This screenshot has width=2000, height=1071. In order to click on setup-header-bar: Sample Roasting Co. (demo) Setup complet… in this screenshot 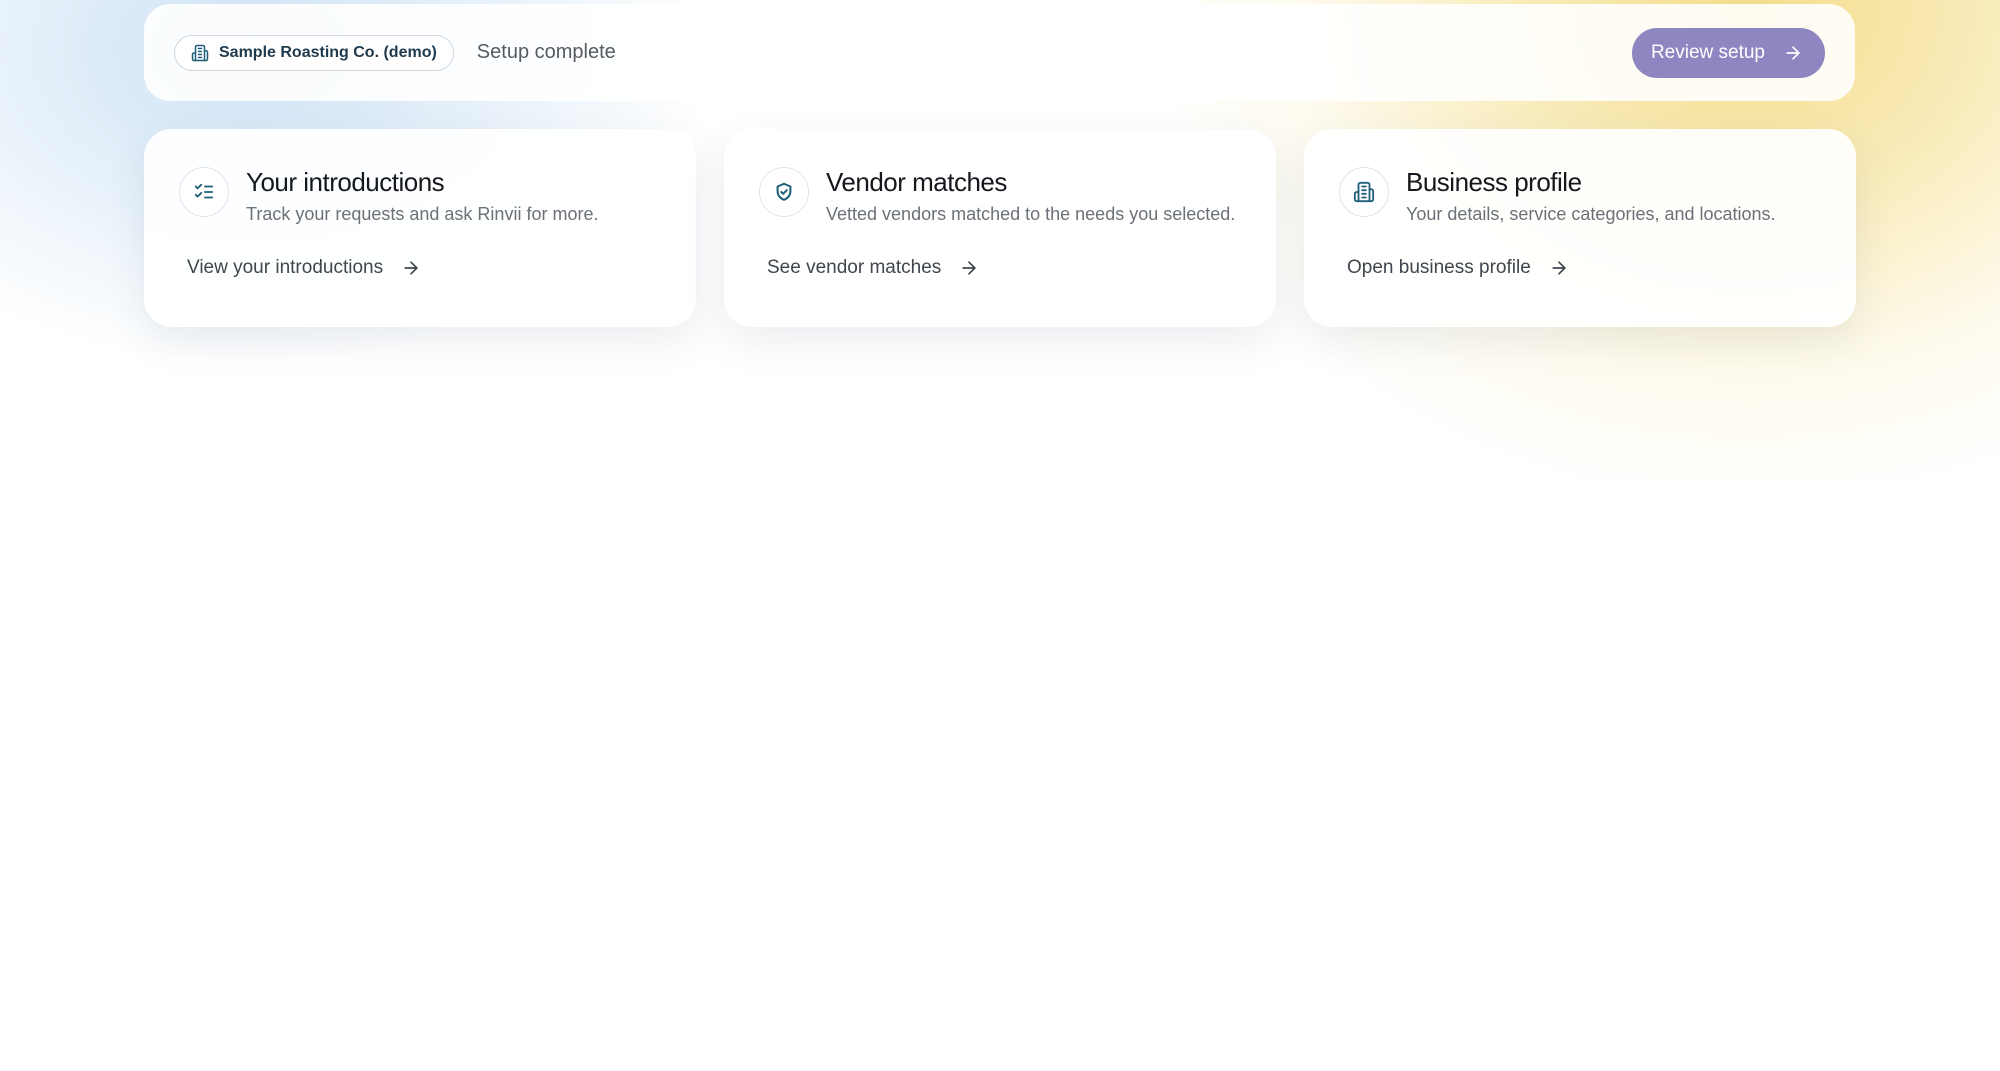, I will do `click(999, 52)`.